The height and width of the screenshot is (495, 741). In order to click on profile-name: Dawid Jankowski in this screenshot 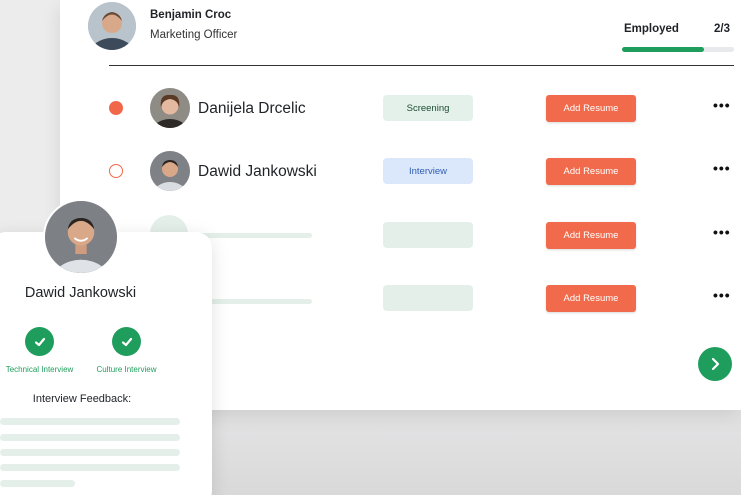, I will do `click(80, 293)`.